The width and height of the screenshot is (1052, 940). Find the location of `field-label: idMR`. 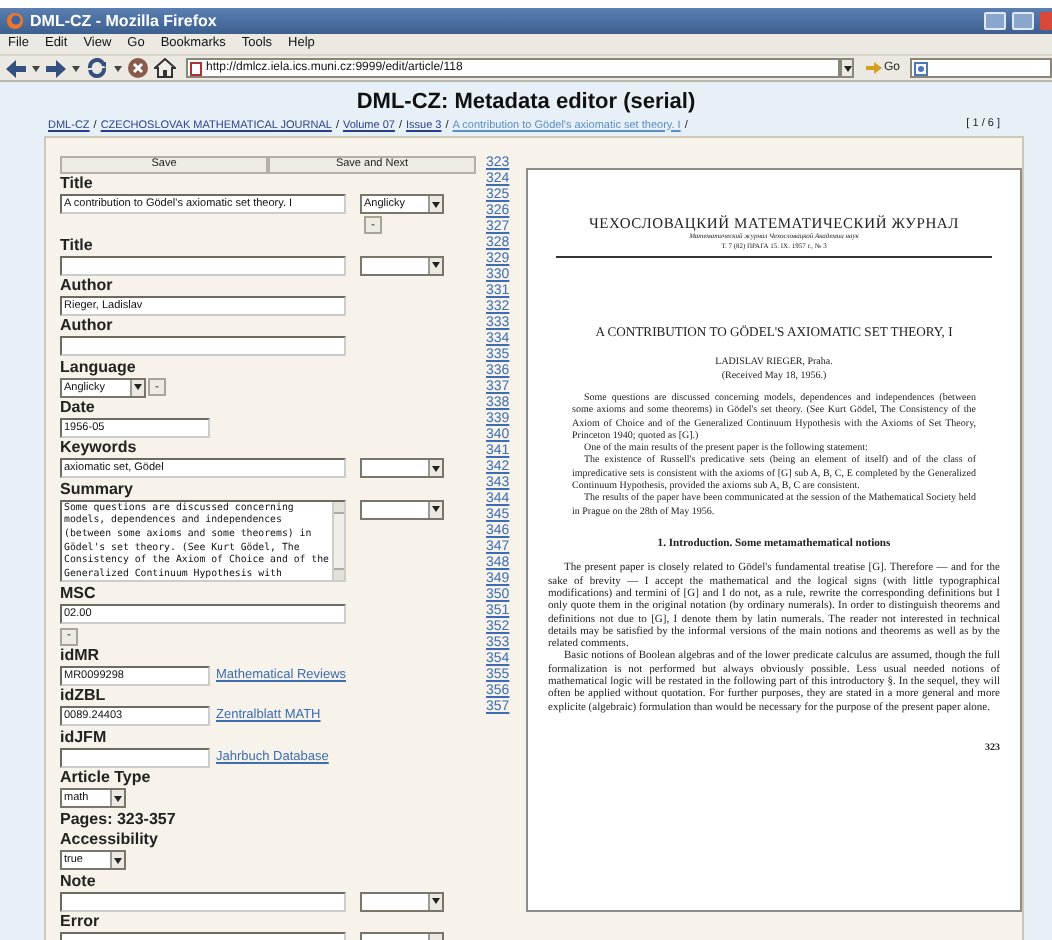

field-label: idMR is located at coordinates (81, 656).